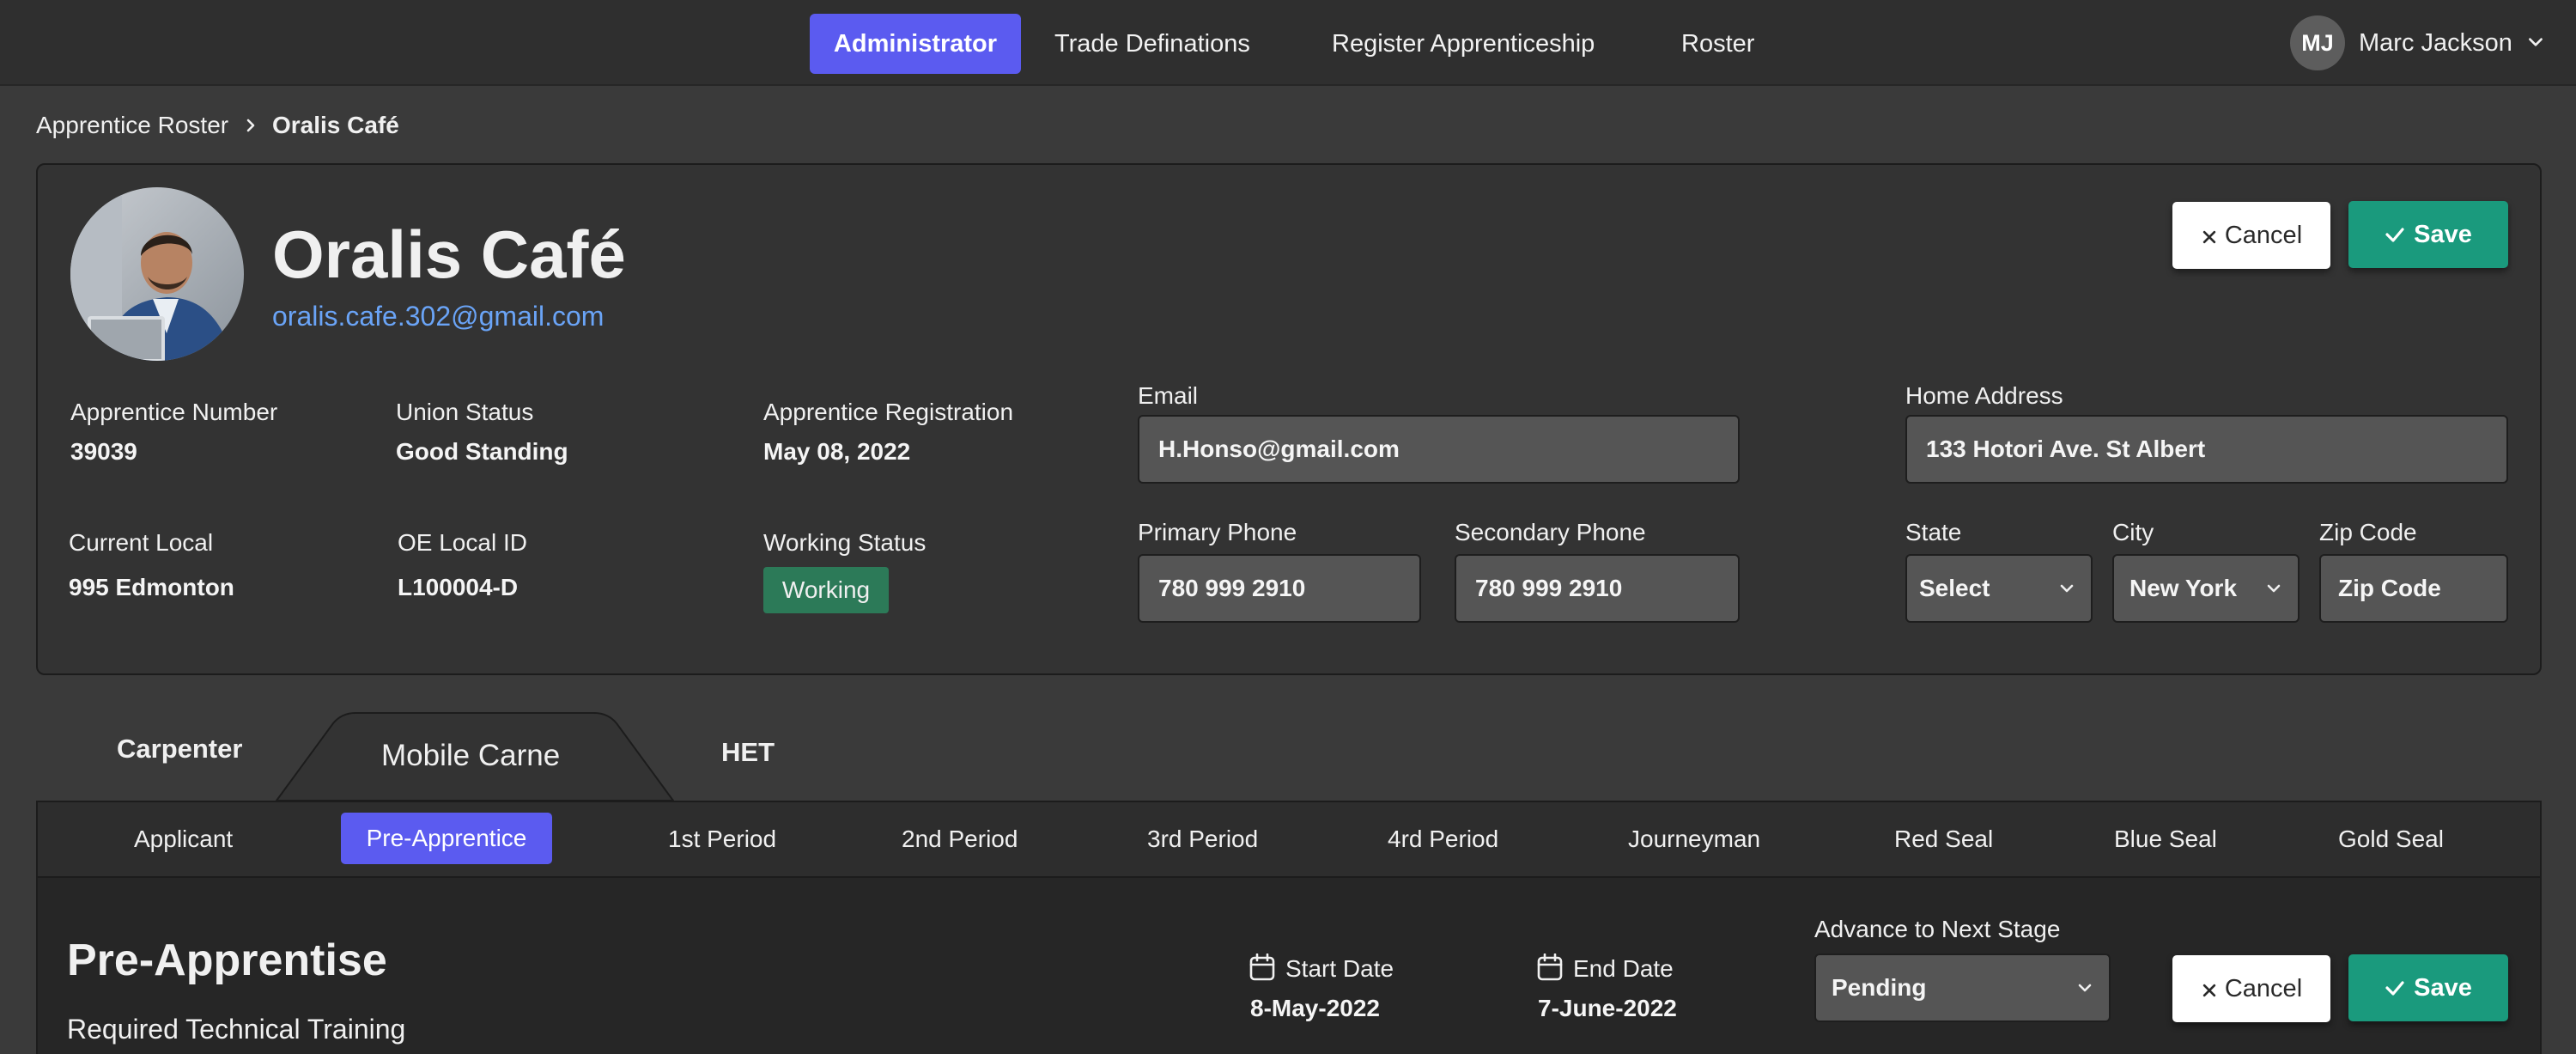  What do you see at coordinates (2443, 988) in the screenshot?
I see `stage-save-label: Save` at bounding box center [2443, 988].